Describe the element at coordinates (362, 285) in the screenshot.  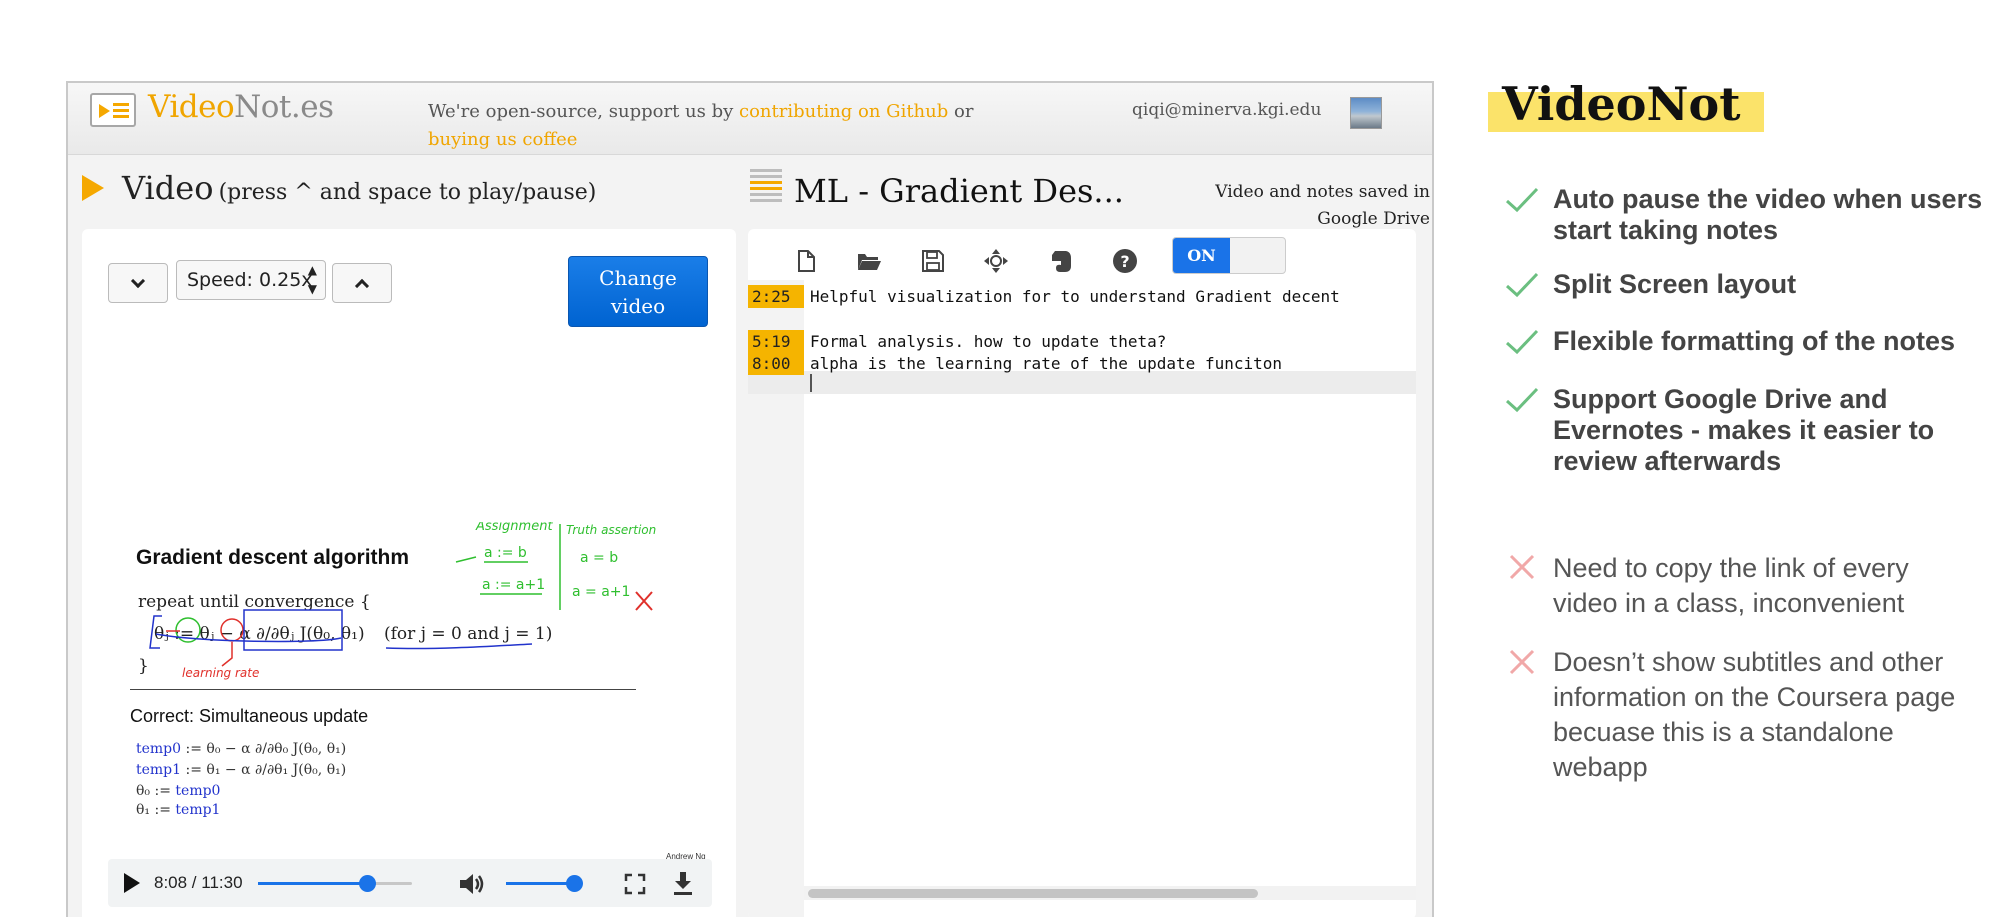
I see `chevron-up-icon` at that location.